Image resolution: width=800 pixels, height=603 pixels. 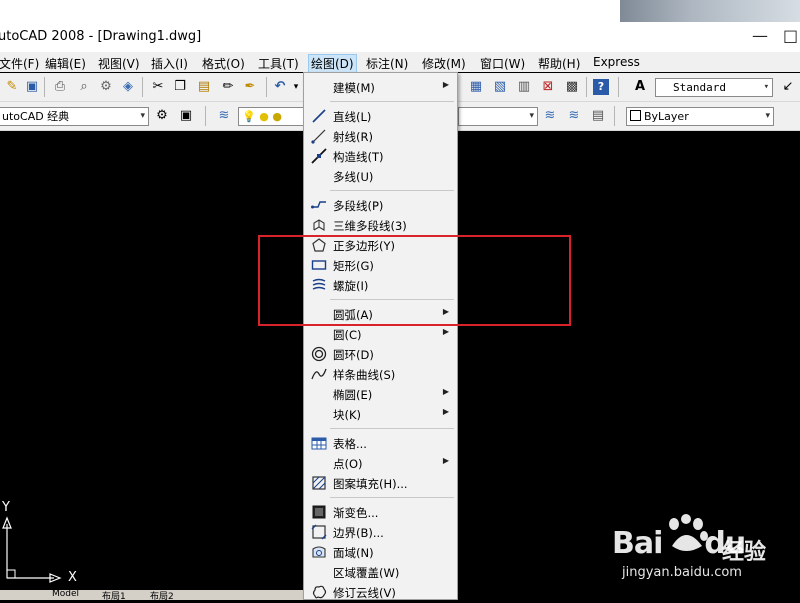 I want to click on properties-icon: ▦, so click(x=476, y=87).